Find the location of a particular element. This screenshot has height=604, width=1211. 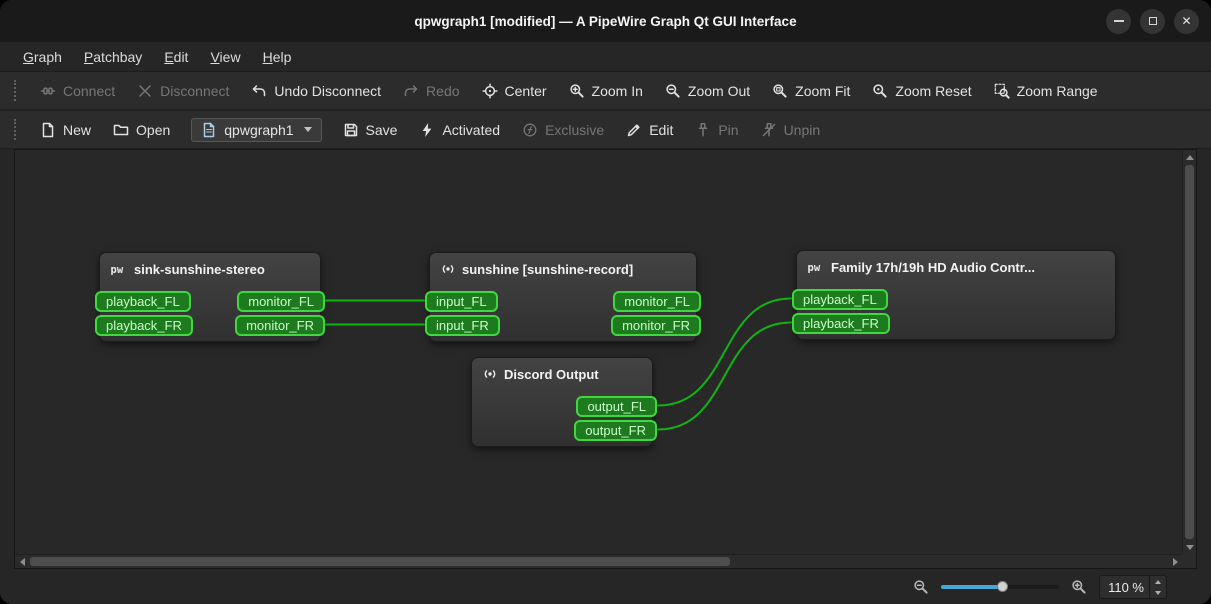

toolbar-button-activated: Activated is located at coordinates (459, 130).